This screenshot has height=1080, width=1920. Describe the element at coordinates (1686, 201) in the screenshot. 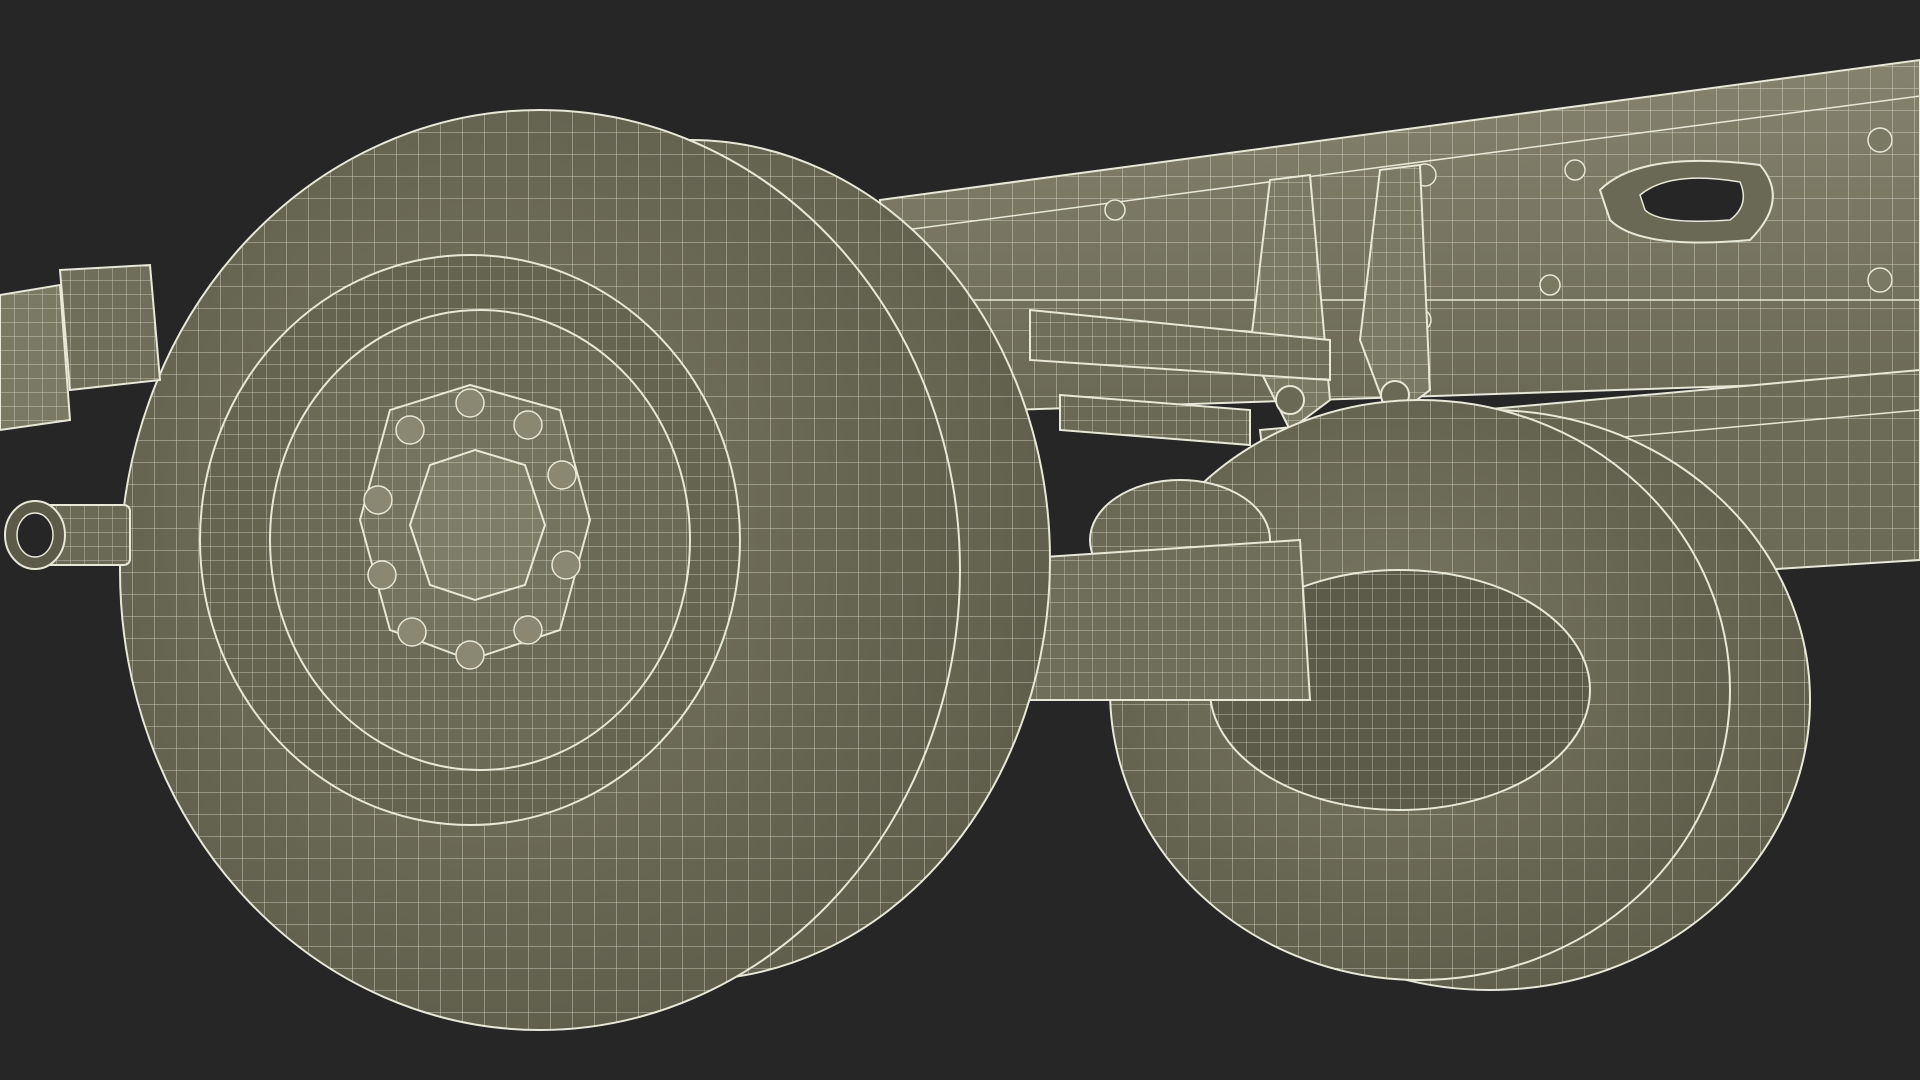

I see `frame-slot-cutout` at that location.